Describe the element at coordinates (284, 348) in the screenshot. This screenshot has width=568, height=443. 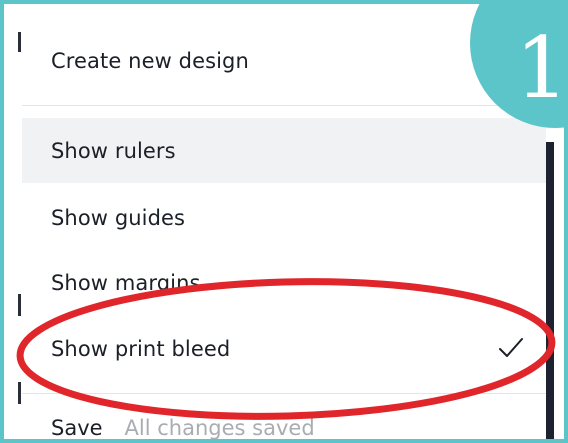
I see `menu-item-show-print-bleed: Show print bleed` at that location.